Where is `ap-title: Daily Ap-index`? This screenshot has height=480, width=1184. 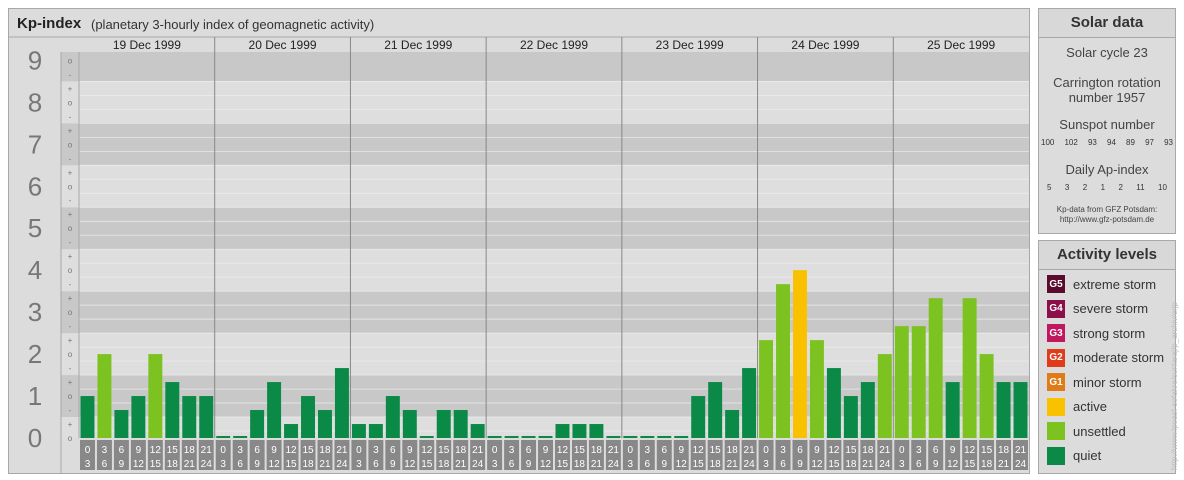
ap-title: Daily Ap-index is located at coordinates (1107, 169).